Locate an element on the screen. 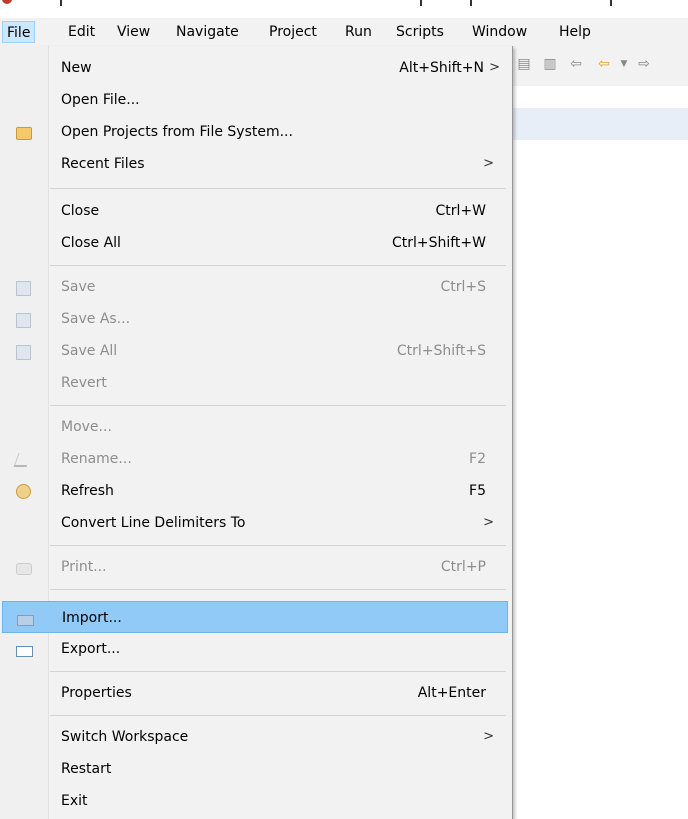 The height and width of the screenshot is (819, 688). menu-item-new: New Alt+Shift+N > is located at coordinates (255, 68).